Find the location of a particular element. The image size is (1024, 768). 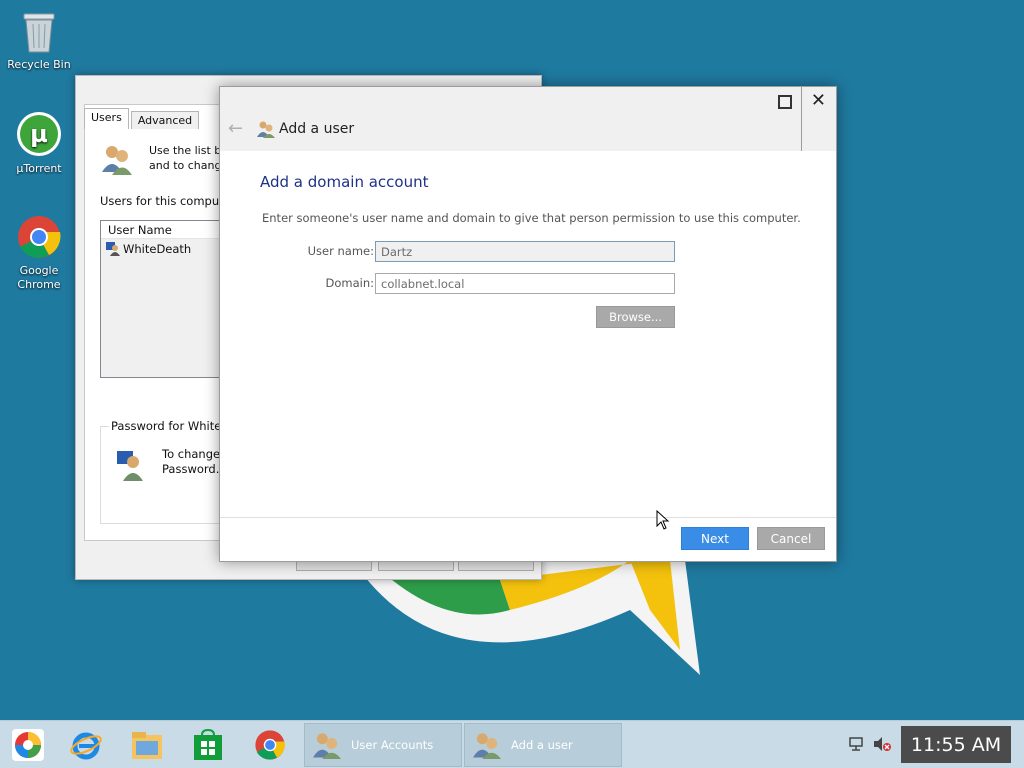

internet-explorer-icon is located at coordinates (86, 746).